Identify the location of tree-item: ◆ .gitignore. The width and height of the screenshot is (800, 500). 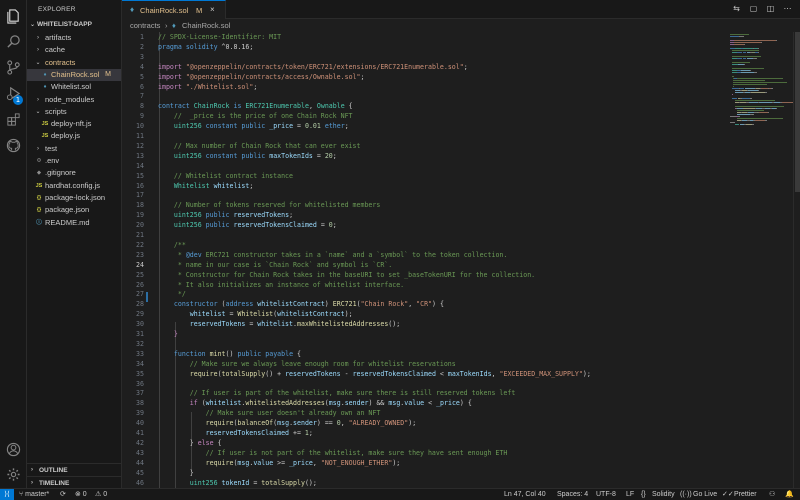
(74, 173).